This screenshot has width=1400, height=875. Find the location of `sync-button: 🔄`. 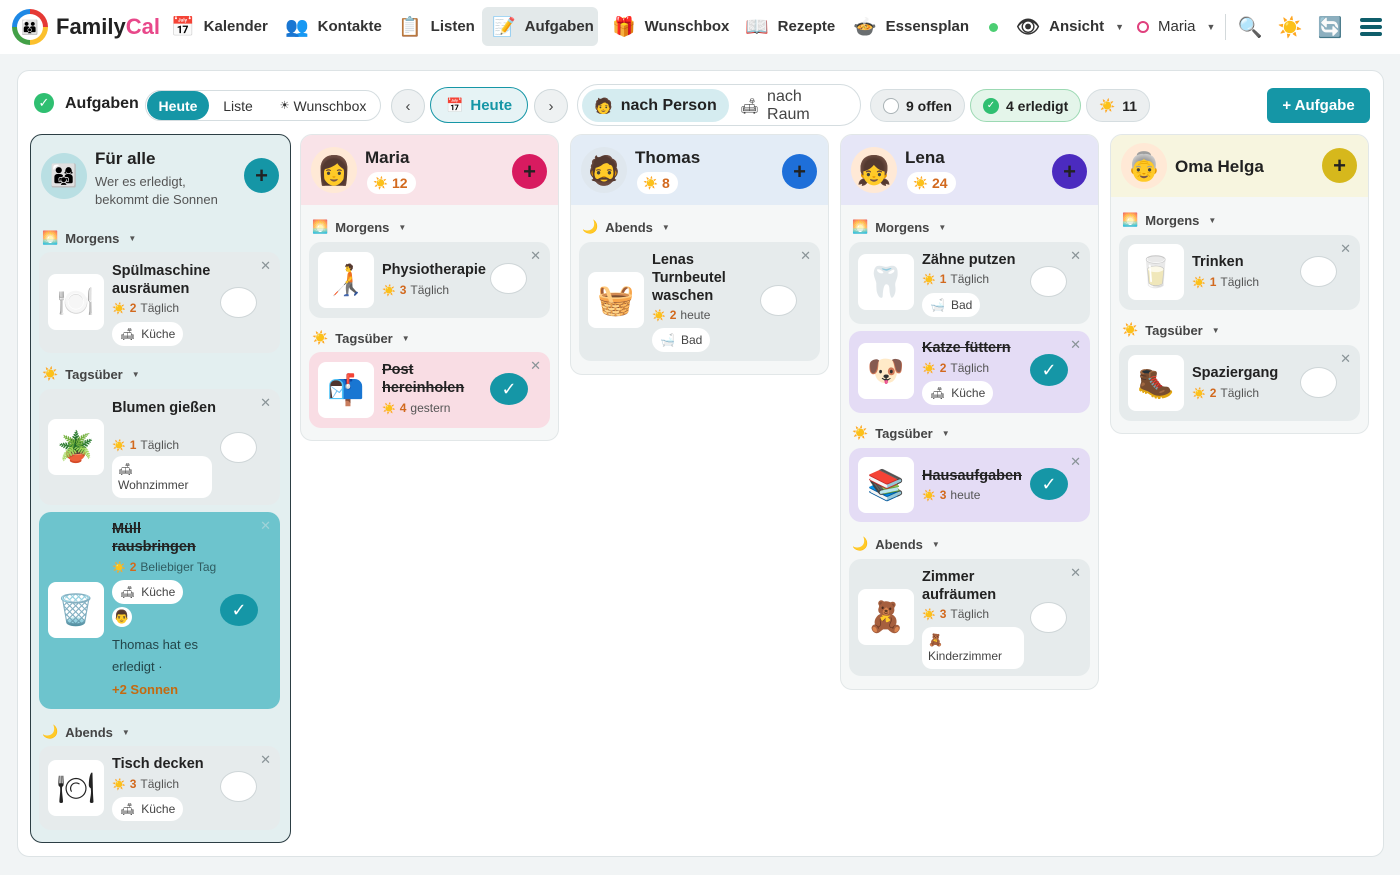

sync-button: 🔄 is located at coordinates (1330, 27).